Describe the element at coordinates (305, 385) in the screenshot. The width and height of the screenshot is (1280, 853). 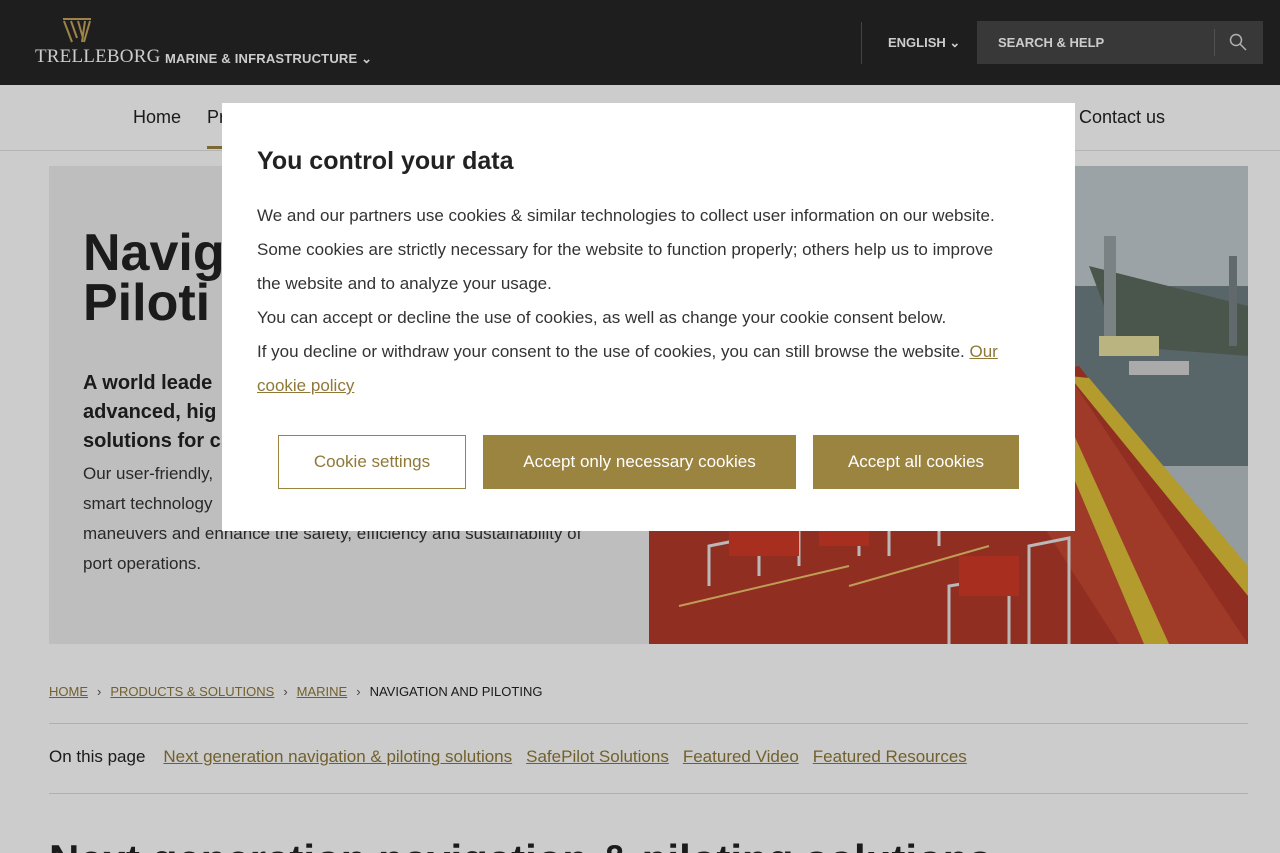
I see `cookie-policy-link: cookie policy` at that location.